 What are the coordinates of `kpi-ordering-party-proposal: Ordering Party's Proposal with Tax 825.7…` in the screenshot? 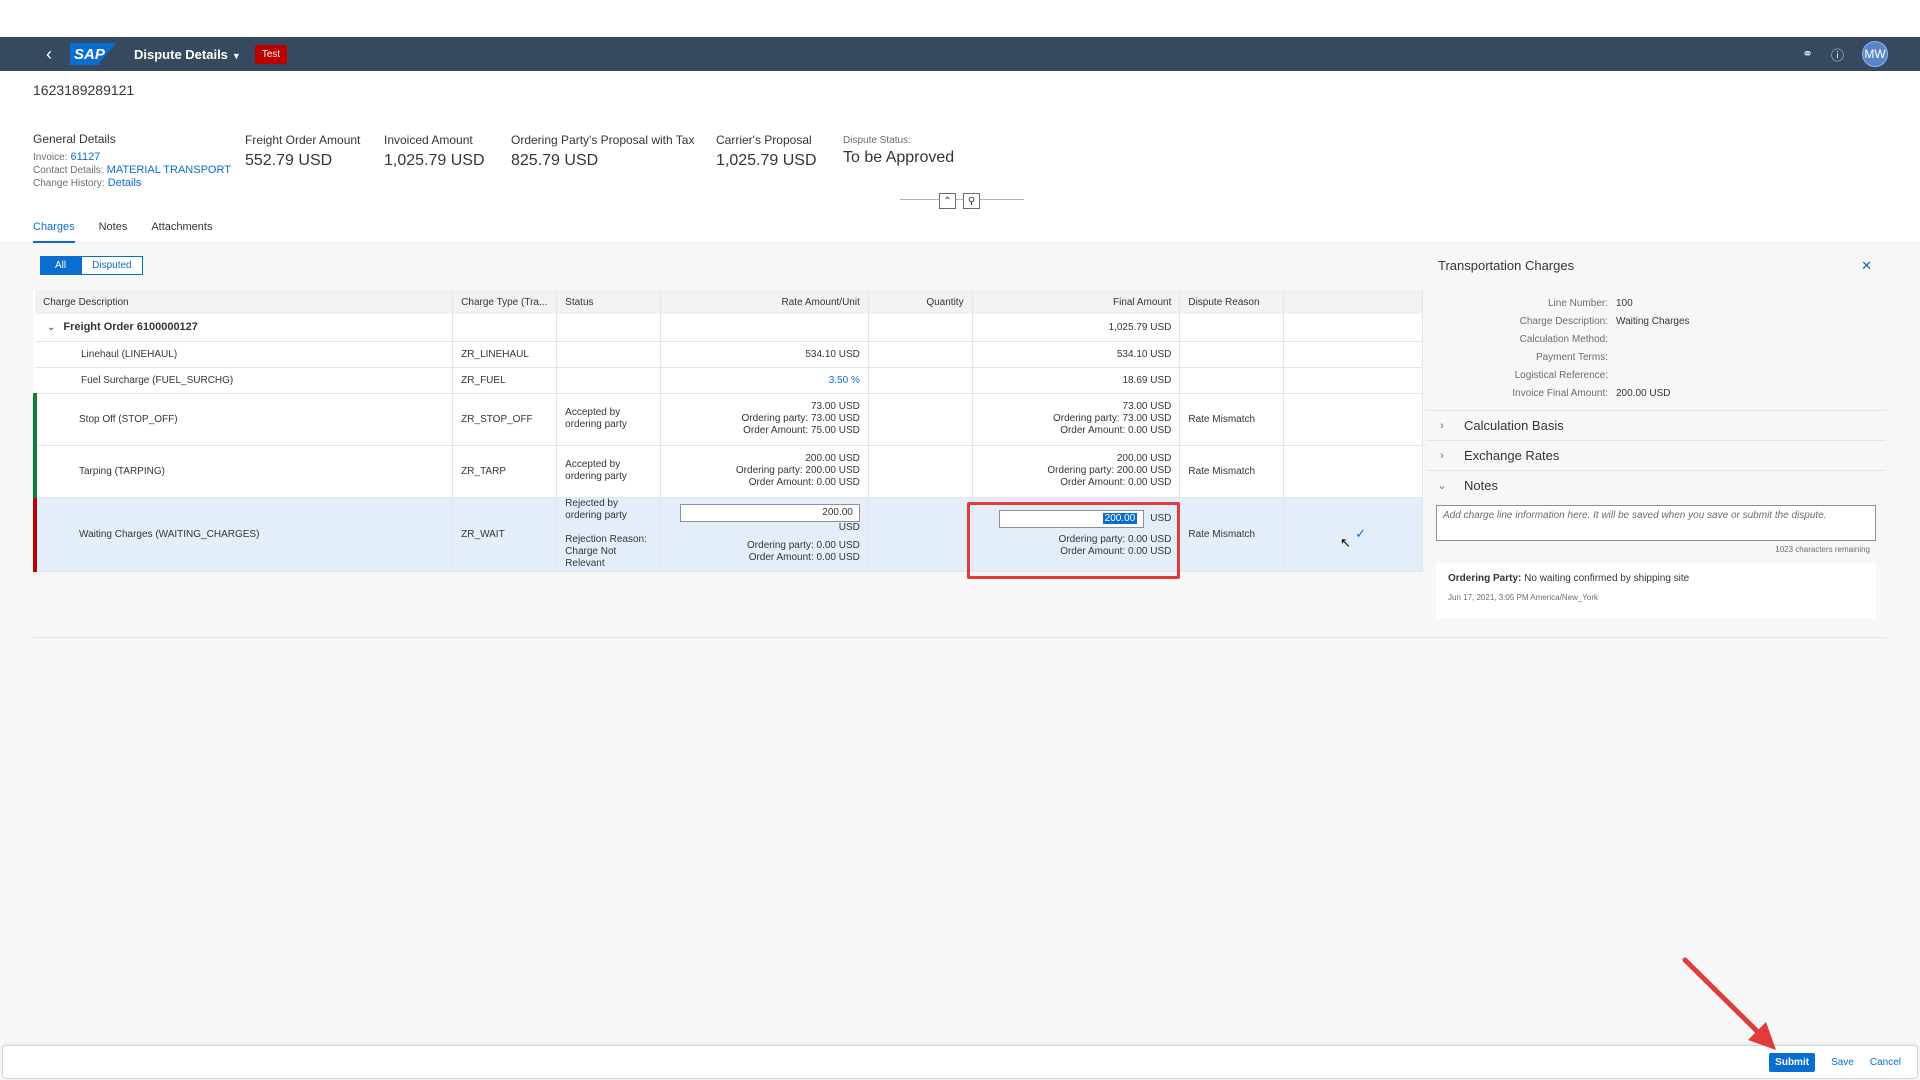 It's located at (602, 151).